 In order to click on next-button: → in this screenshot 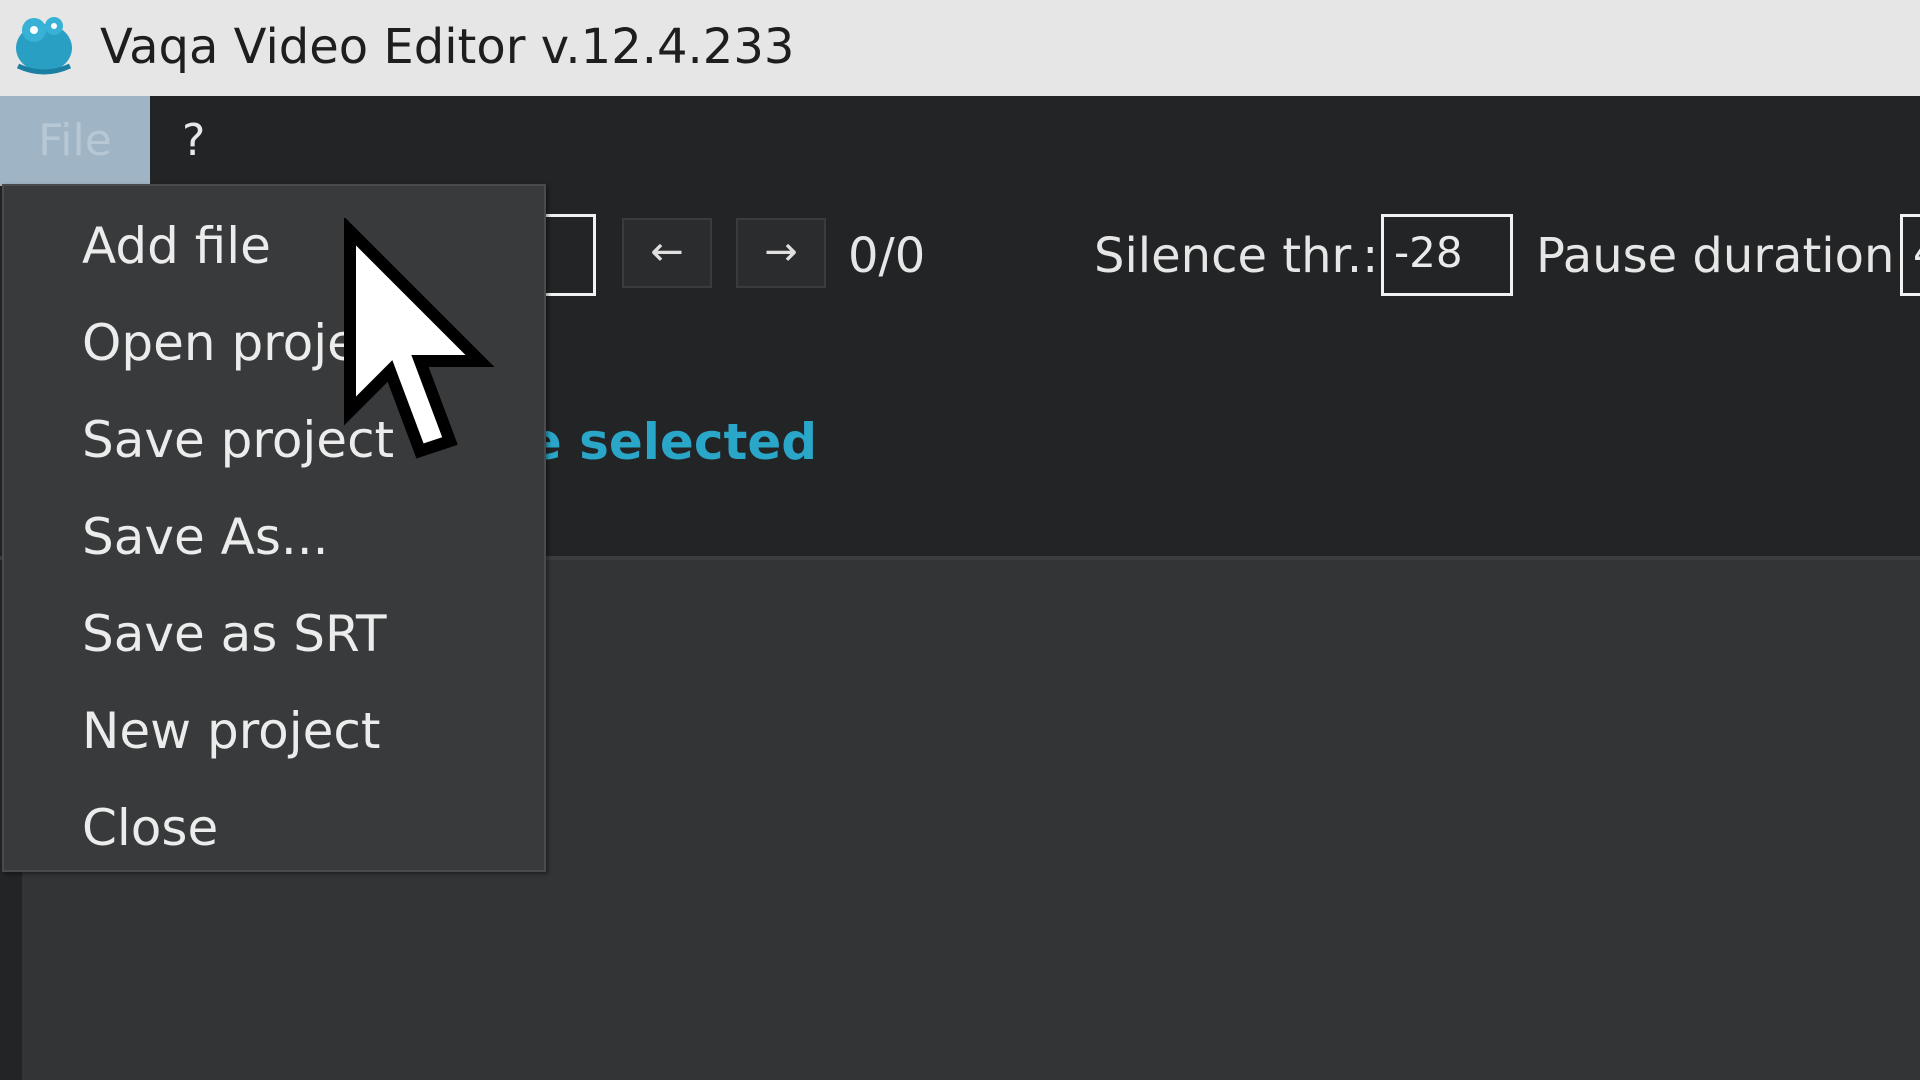, I will do `click(781, 253)`.